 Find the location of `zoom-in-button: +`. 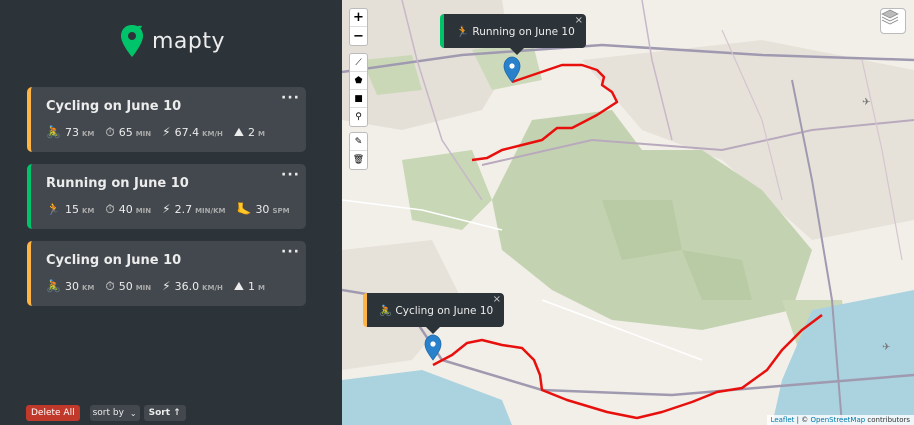

zoom-in-button: + is located at coordinates (358, 18).